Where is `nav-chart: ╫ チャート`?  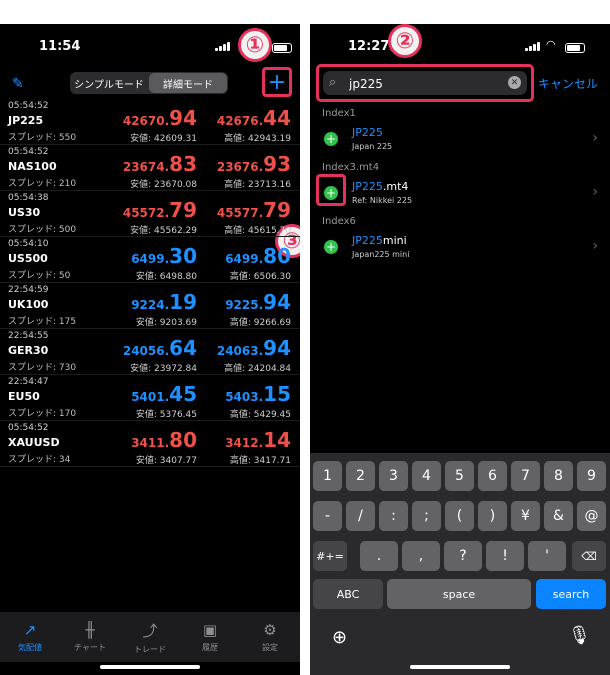 nav-chart: ╫ チャート is located at coordinates (90, 637).